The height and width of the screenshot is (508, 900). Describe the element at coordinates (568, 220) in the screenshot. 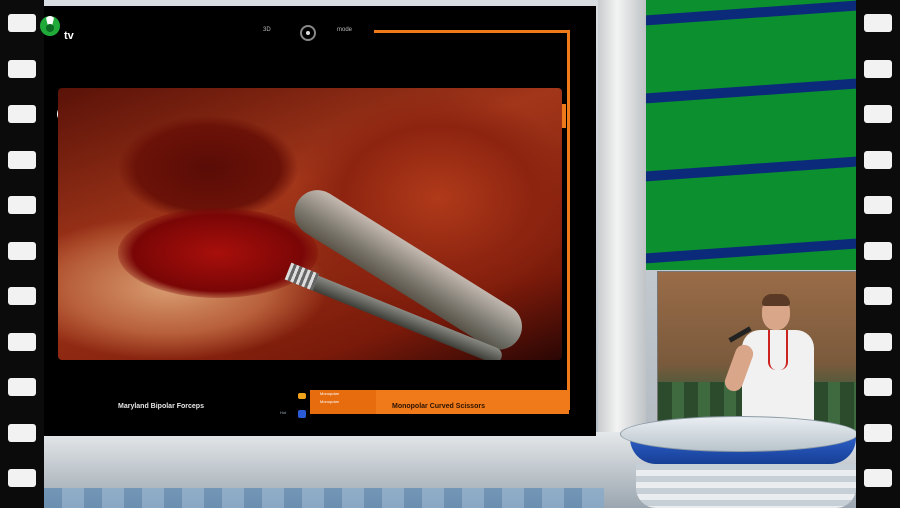

I see `arm-indicator-line-vertical` at that location.